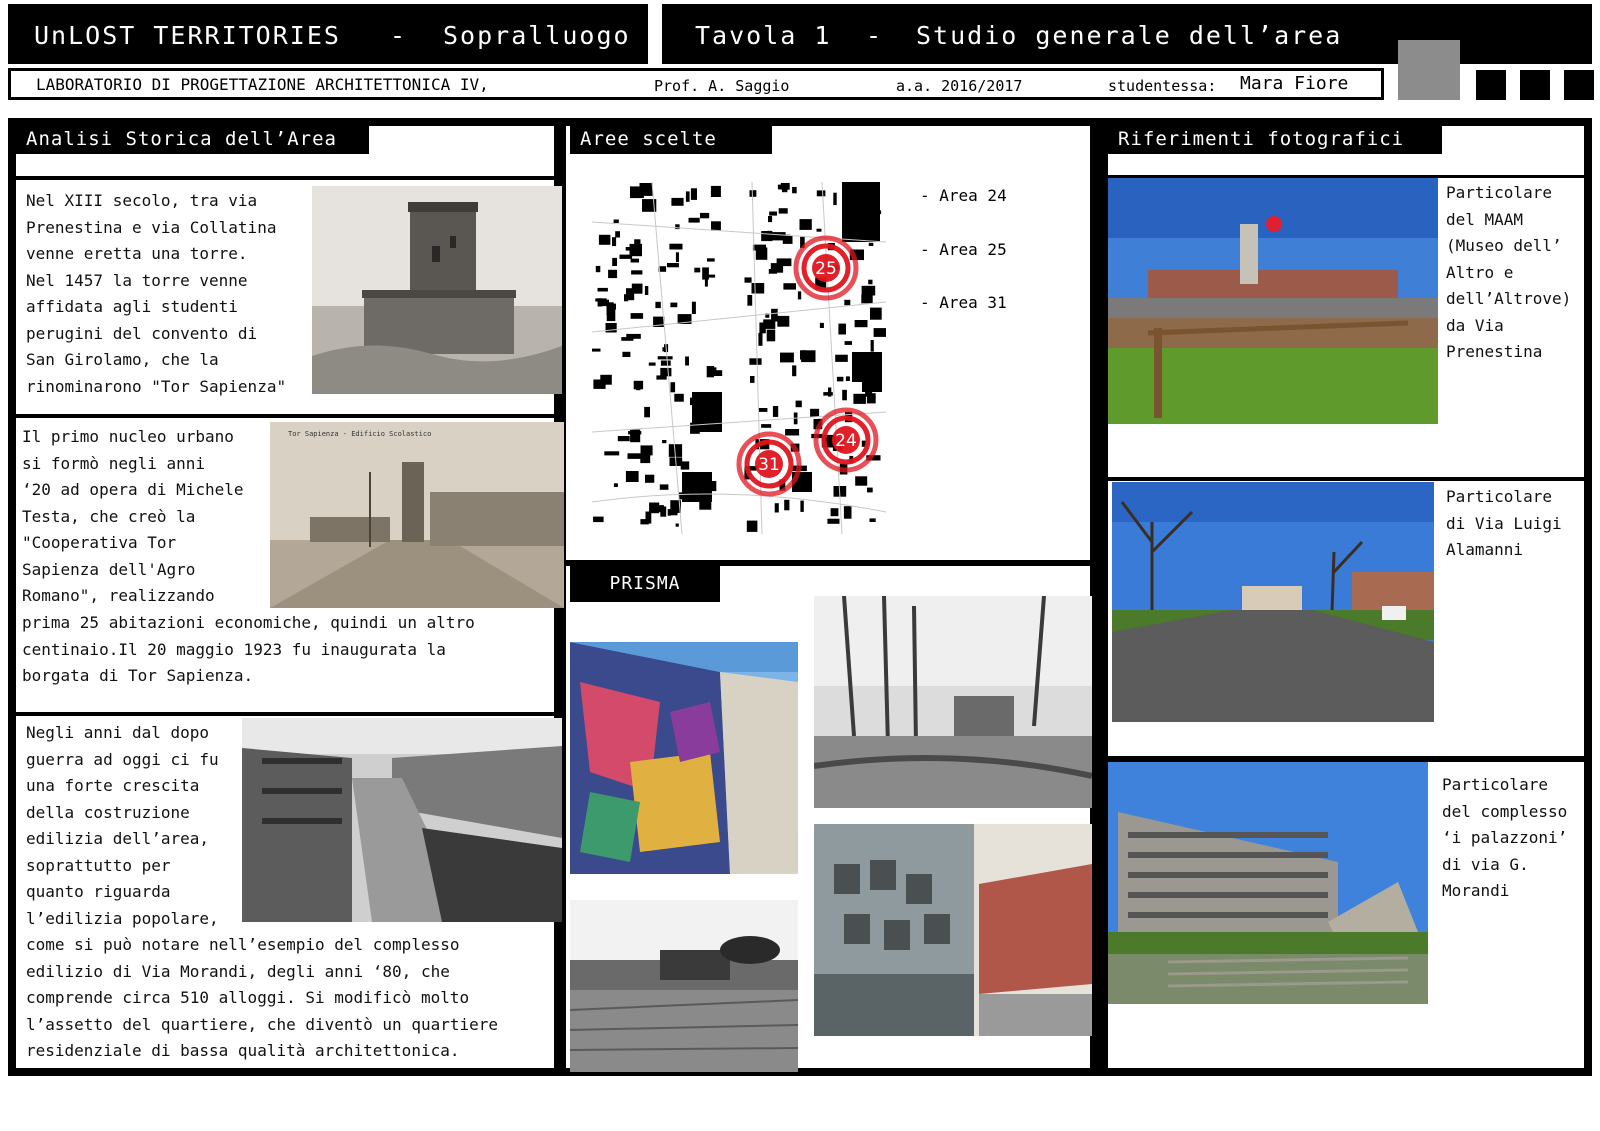 The height and width of the screenshot is (1131, 1600). I want to click on areas-section-title: Aree scelte, so click(671, 139).